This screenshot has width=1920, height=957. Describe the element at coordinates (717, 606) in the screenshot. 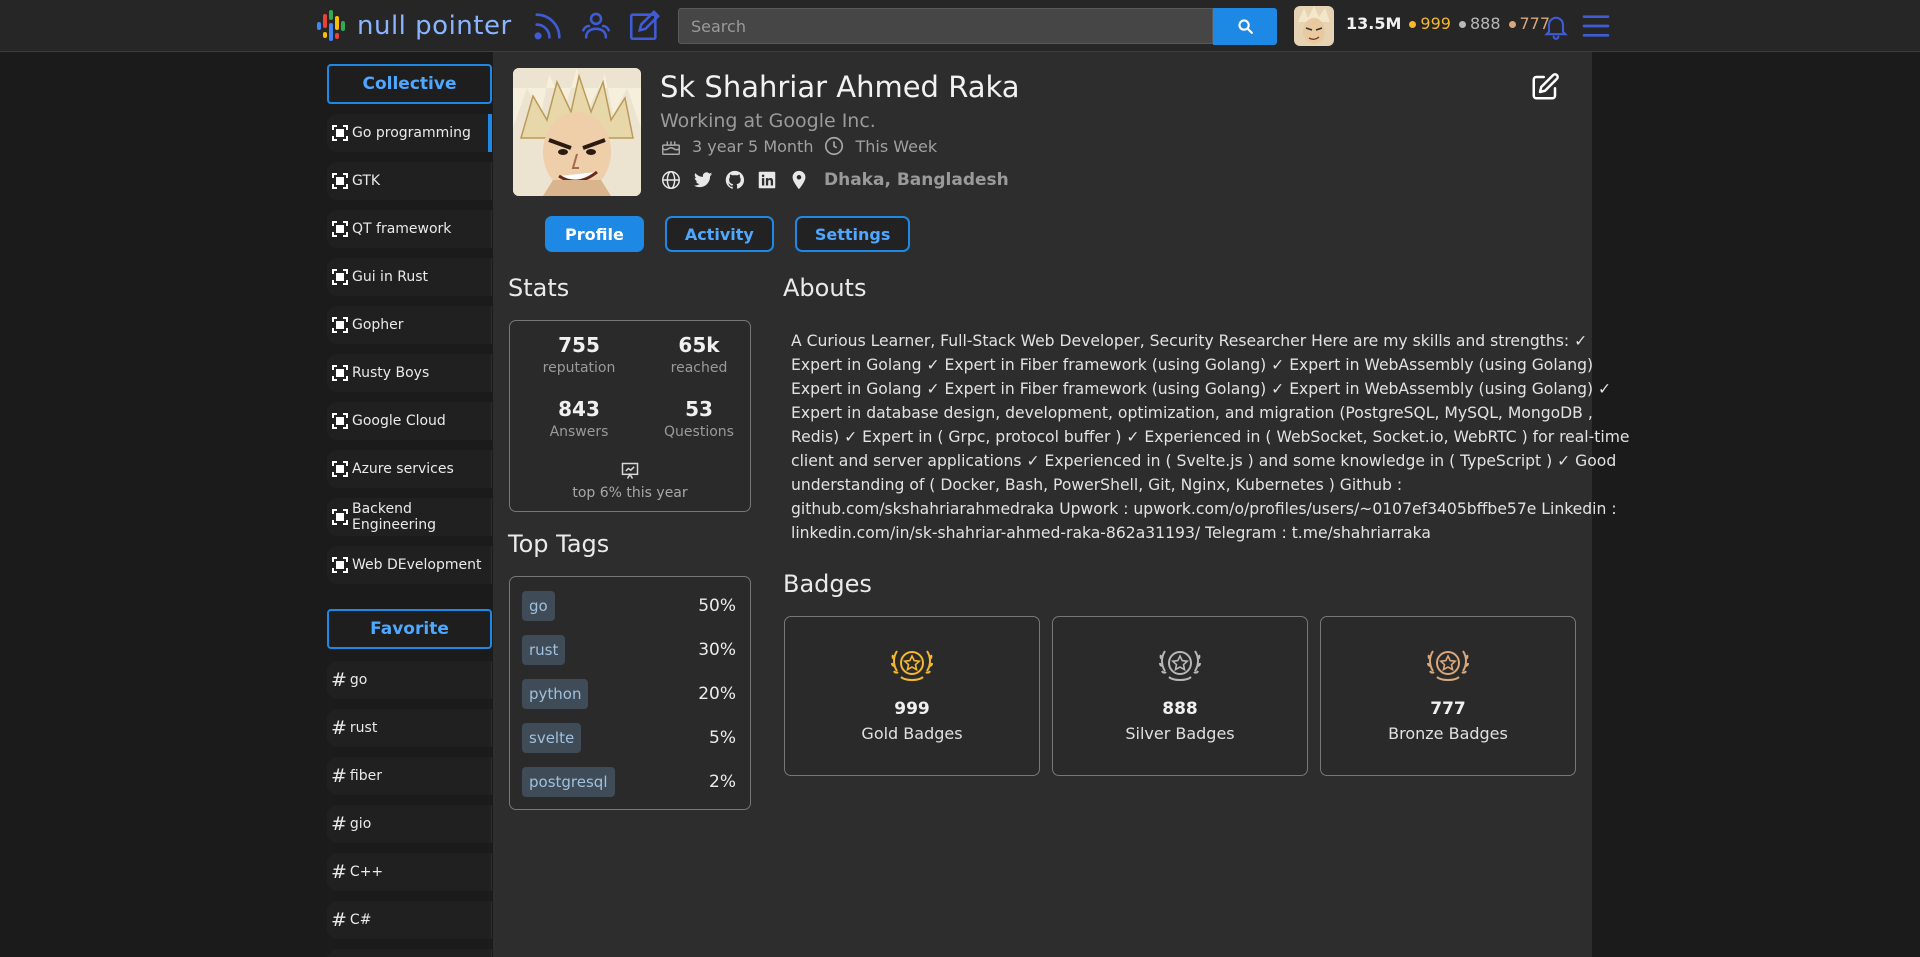

I see `tag-percent: 50%` at that location.